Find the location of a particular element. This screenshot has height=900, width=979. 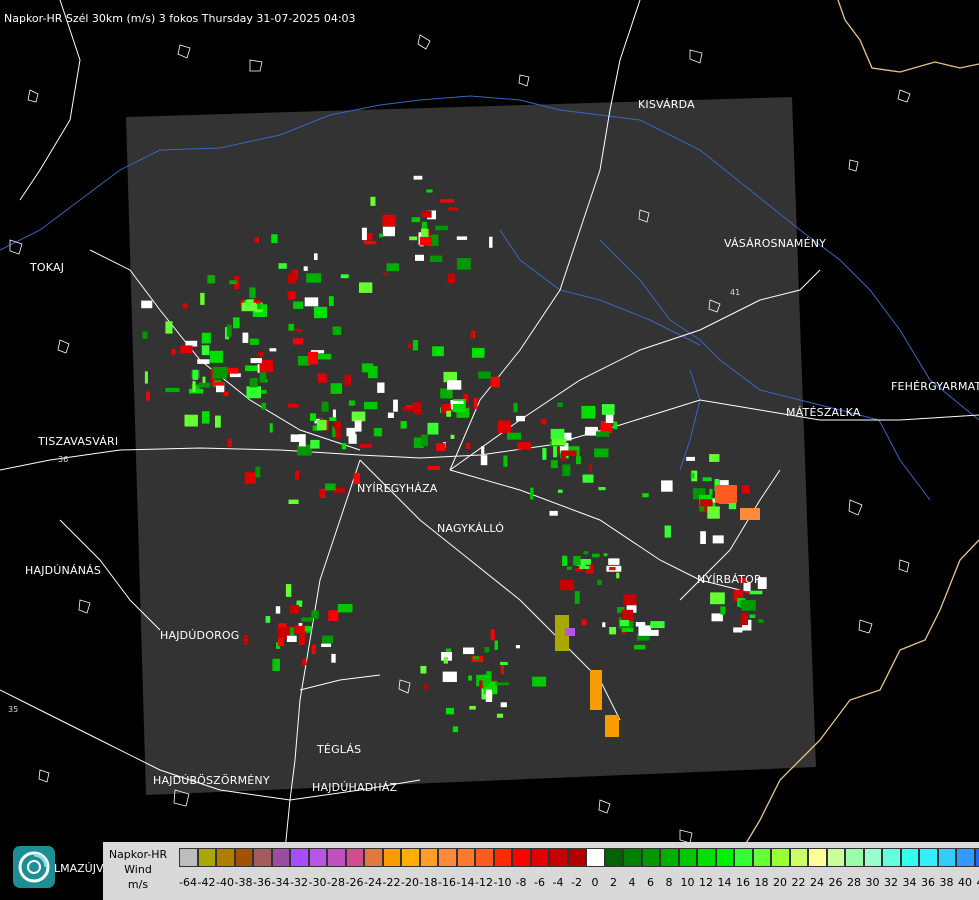

city-label: HAJDÚBÖSZÖRMÉNY is located at coordinates (211, 780).